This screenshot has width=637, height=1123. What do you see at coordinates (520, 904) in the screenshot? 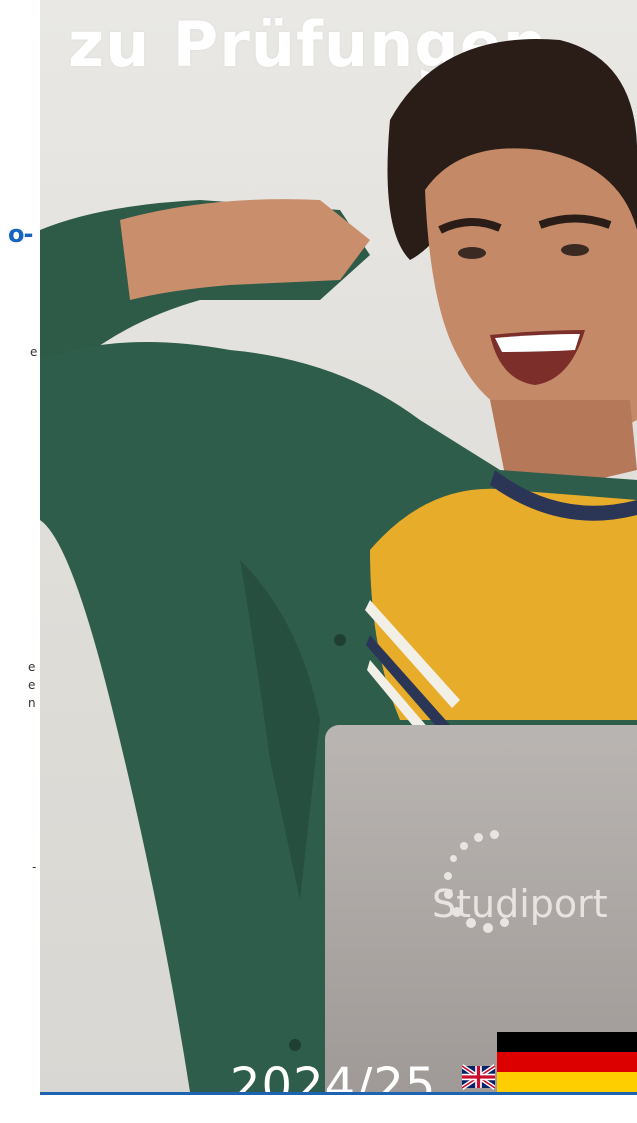
I see `studiport-logo-text: Studiport` at bounding box center [520, 904].